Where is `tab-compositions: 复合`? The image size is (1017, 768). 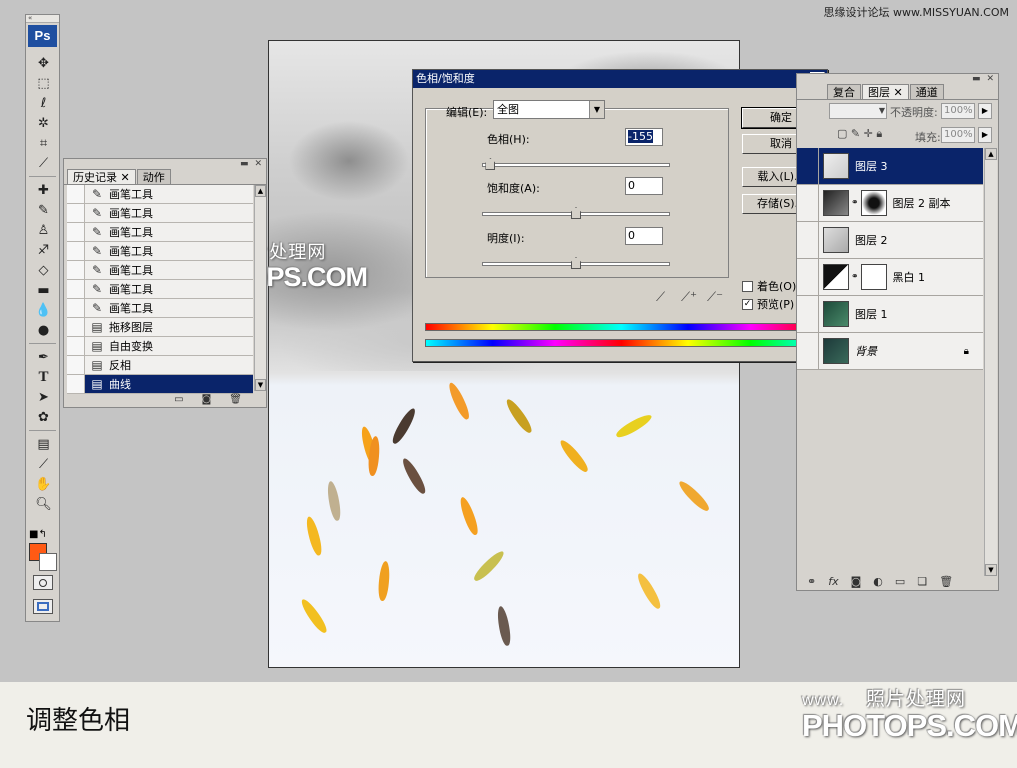 tab-compositions: 复合 is located at coordinates (844, 91).